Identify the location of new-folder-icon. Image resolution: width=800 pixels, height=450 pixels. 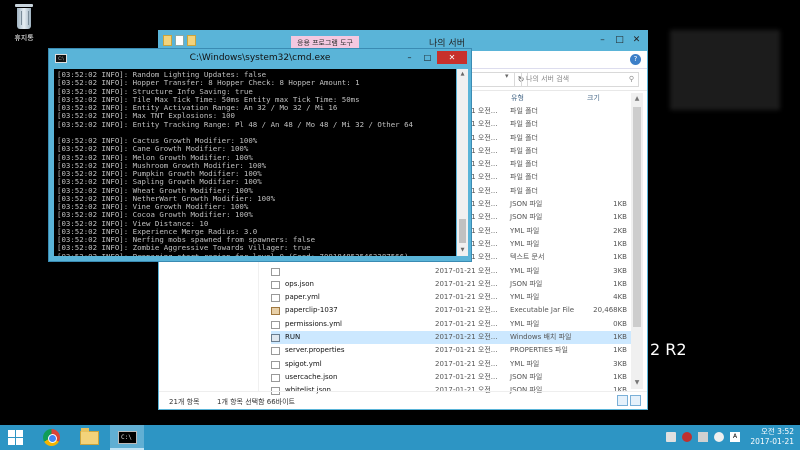
(191, 40).